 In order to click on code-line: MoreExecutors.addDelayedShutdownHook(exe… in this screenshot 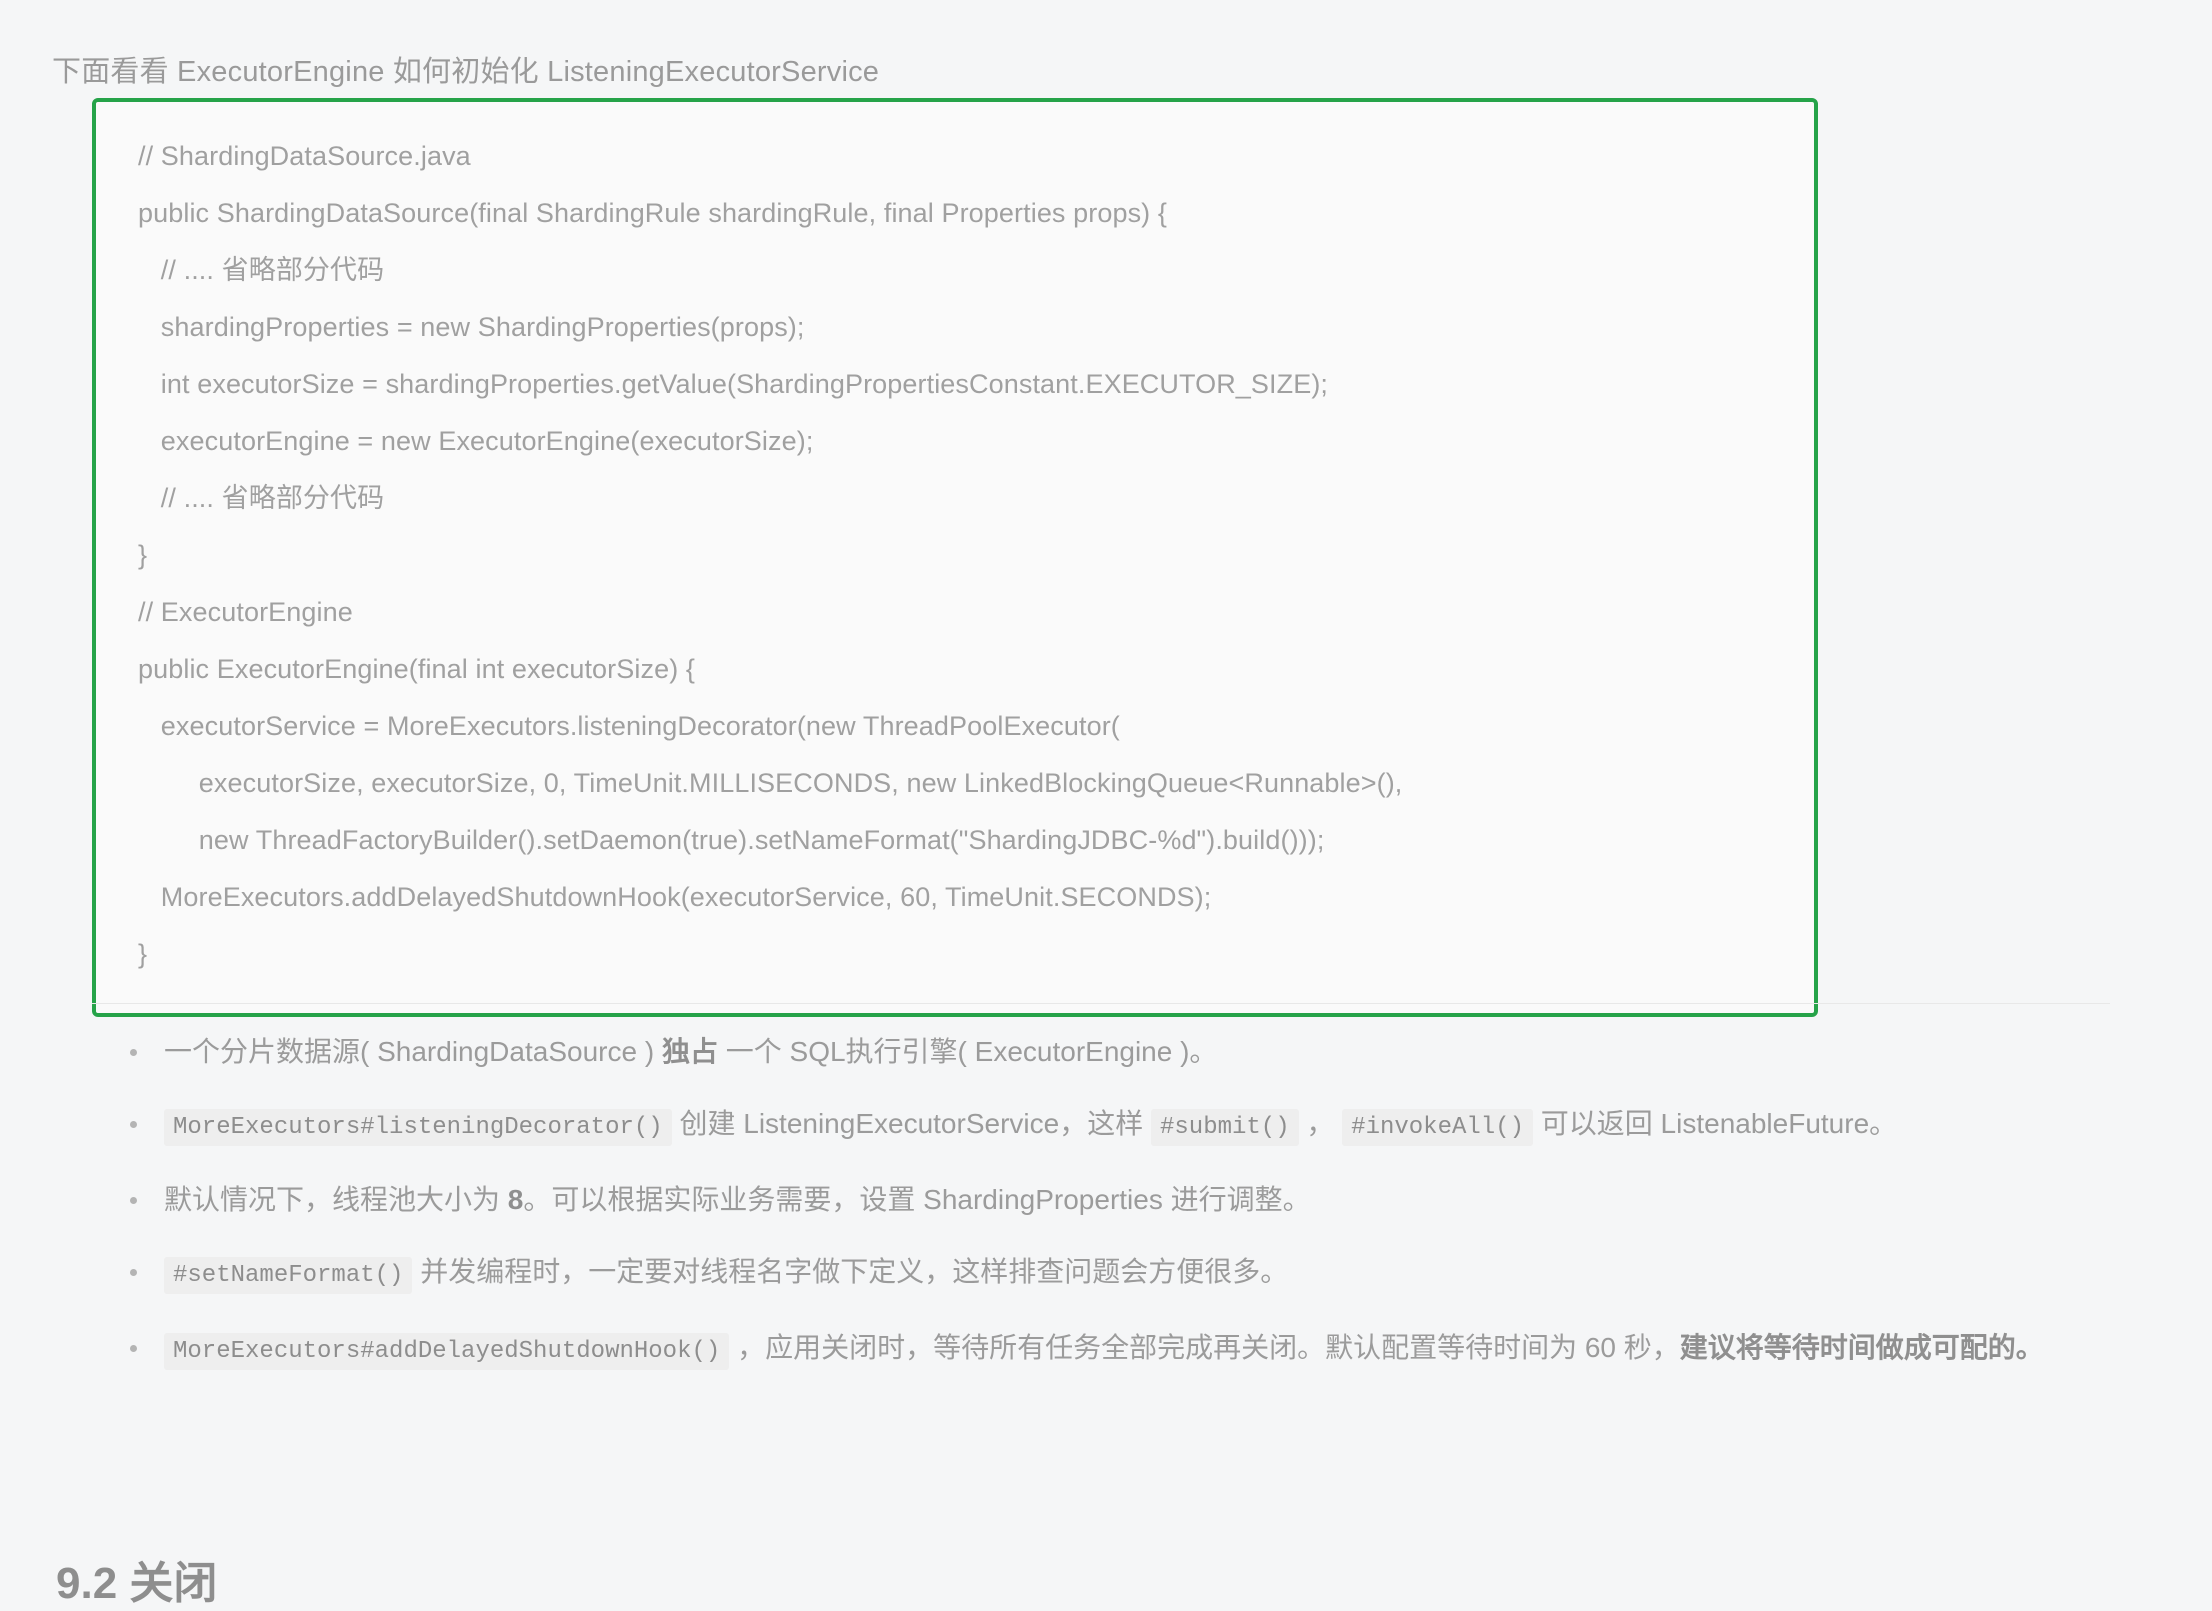, I will do `click(675, 897)`.